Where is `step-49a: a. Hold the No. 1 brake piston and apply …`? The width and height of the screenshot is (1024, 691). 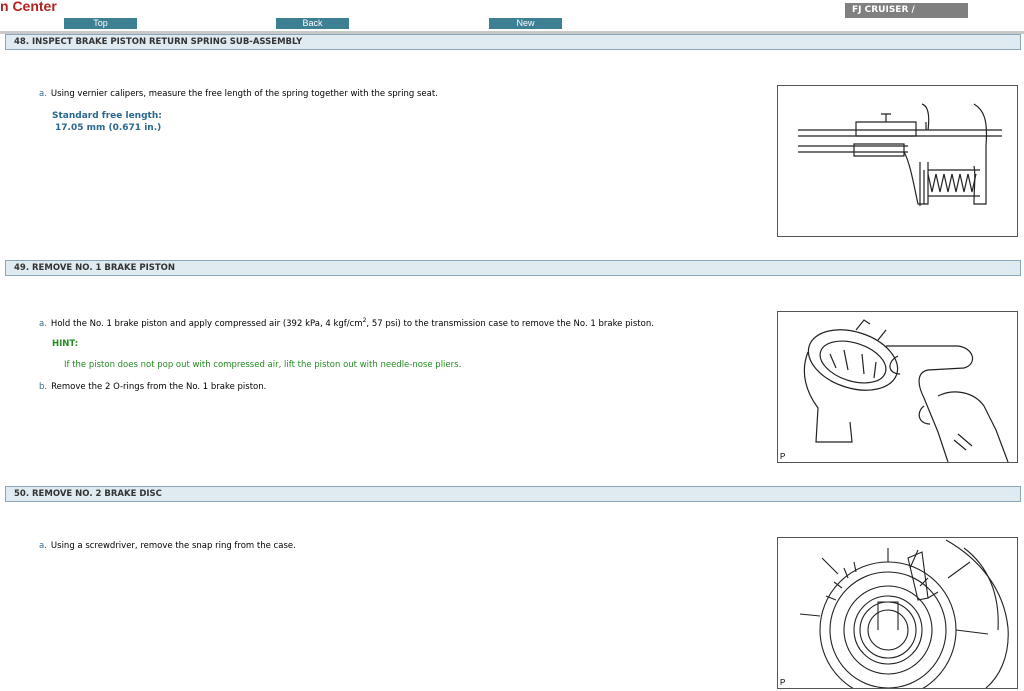 step-49a: a. Hold the No. 1 brake piston and apply … is located at coordinates (346, 323).